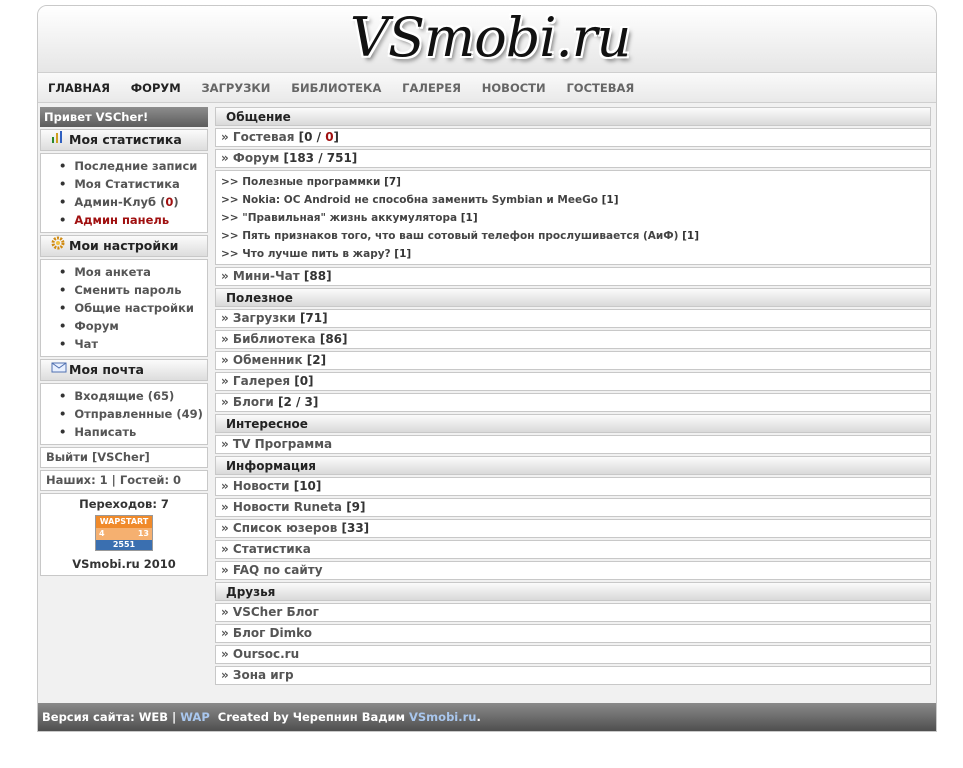  I want to click on row-label: » Загрузки, so click(260, 318).